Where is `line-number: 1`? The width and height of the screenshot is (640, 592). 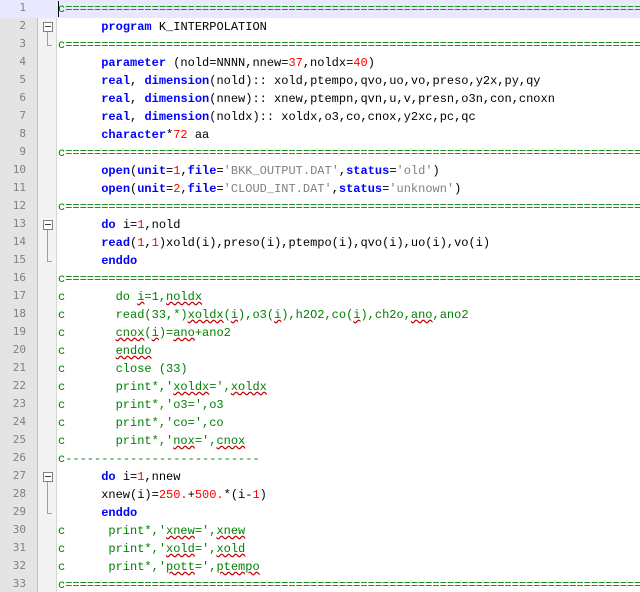 line-number: 1 is located at coordinates (22, 7).